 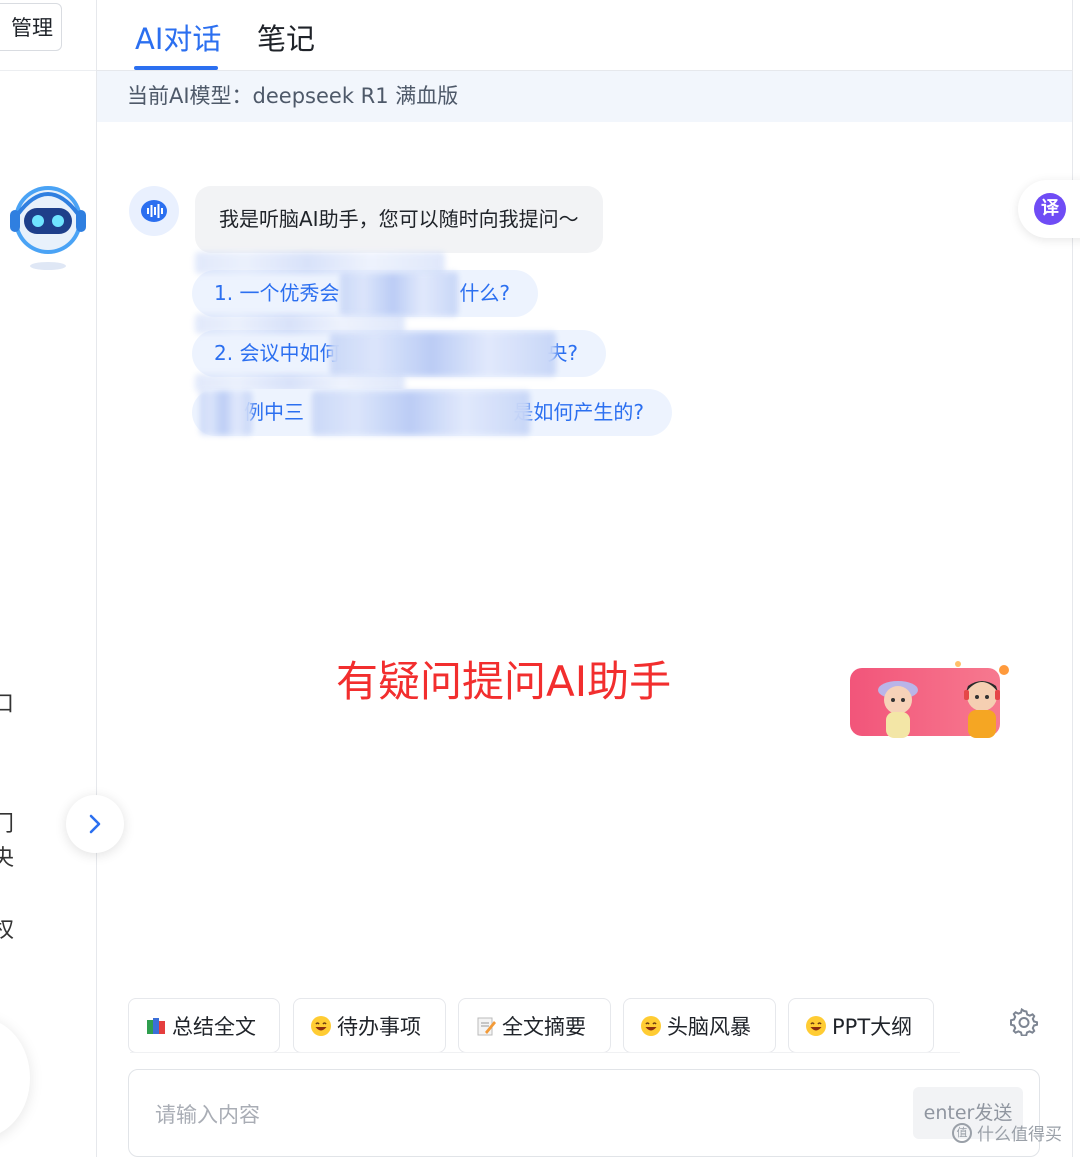 I want to click on chat-input-box: enter发送, so click(x=584, y=1113).